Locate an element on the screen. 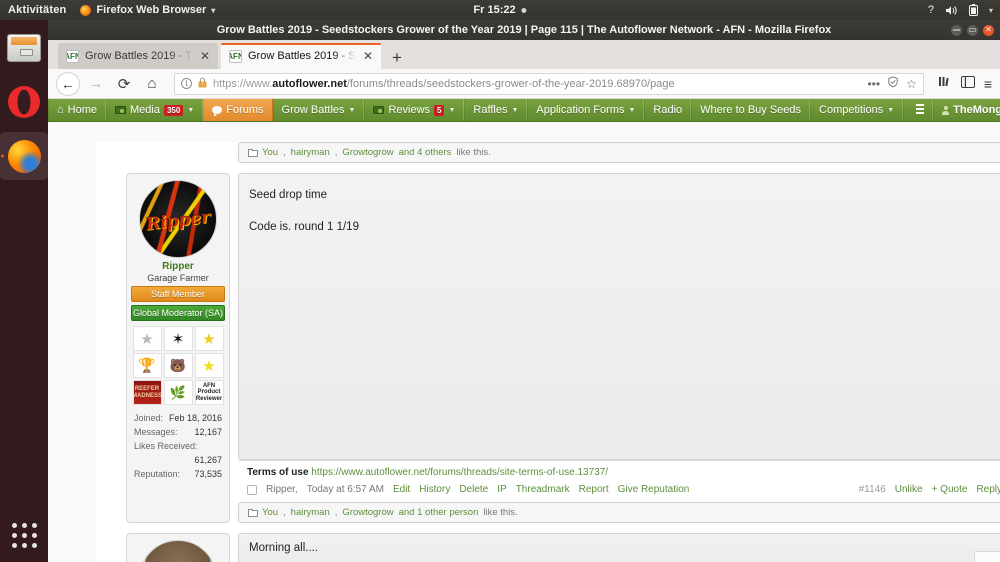 The height and width of the screenshot is (562, 1000). nav-item-raffles: Raffles ▼ is located at coordinates (496, 110).